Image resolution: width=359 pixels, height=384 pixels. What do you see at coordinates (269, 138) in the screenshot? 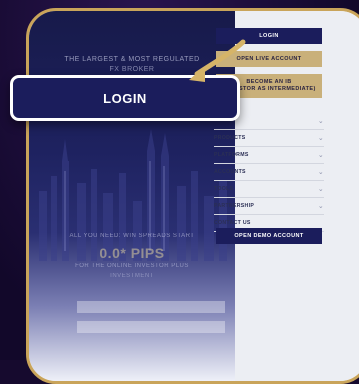
I see `menu-item-products: PRODUCTS ⌄` at bounding box center [269, 138].